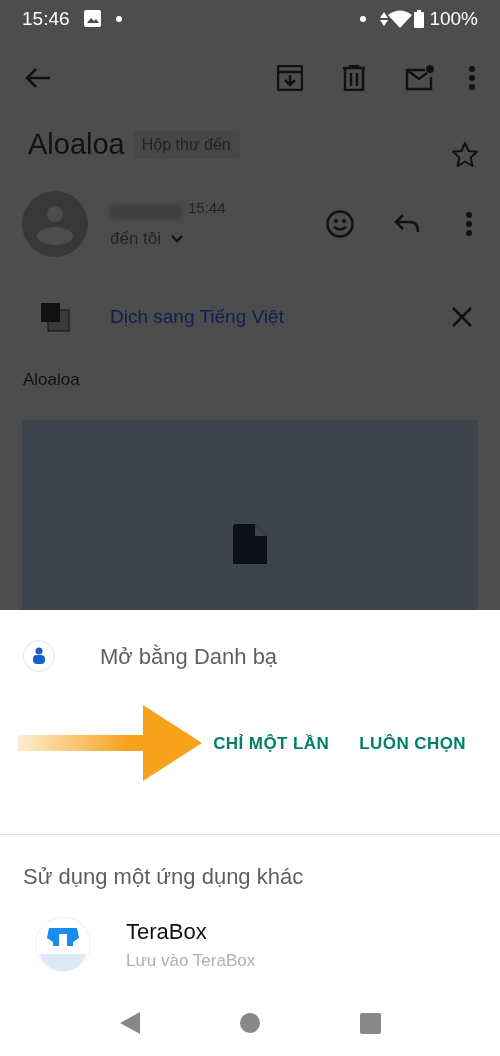 Image resolution: width=500 pixels, height=1056 pixels. What do you see at coordinates (354, 77) in the screenshot?
I see `delete-icon` at bounding box center [354, 77].